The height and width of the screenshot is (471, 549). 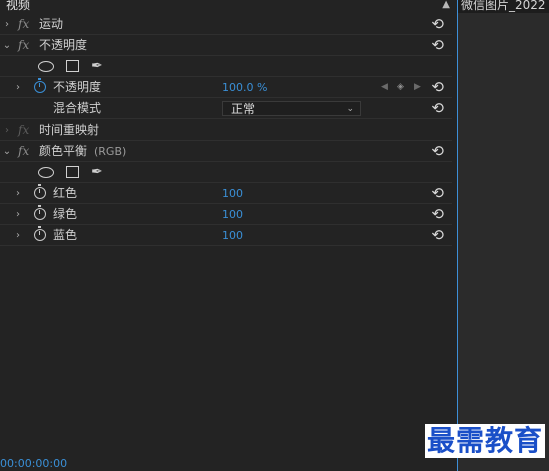 What do you see at coordinates (226, 130) in the screenshot?
I see `effect-row-time-remap: › fx 时间重映射` at bounding box center [226, 130].